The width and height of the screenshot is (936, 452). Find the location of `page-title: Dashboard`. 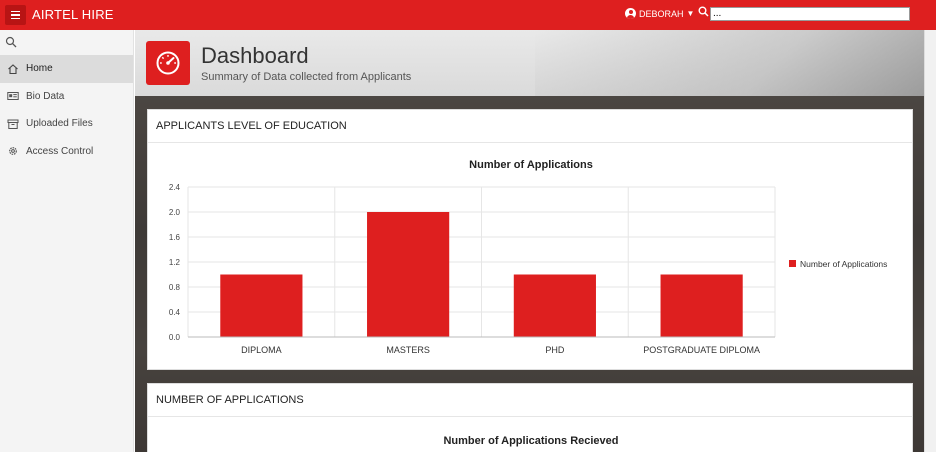

page-title: Dashboard is located at coordinates (255, 55).